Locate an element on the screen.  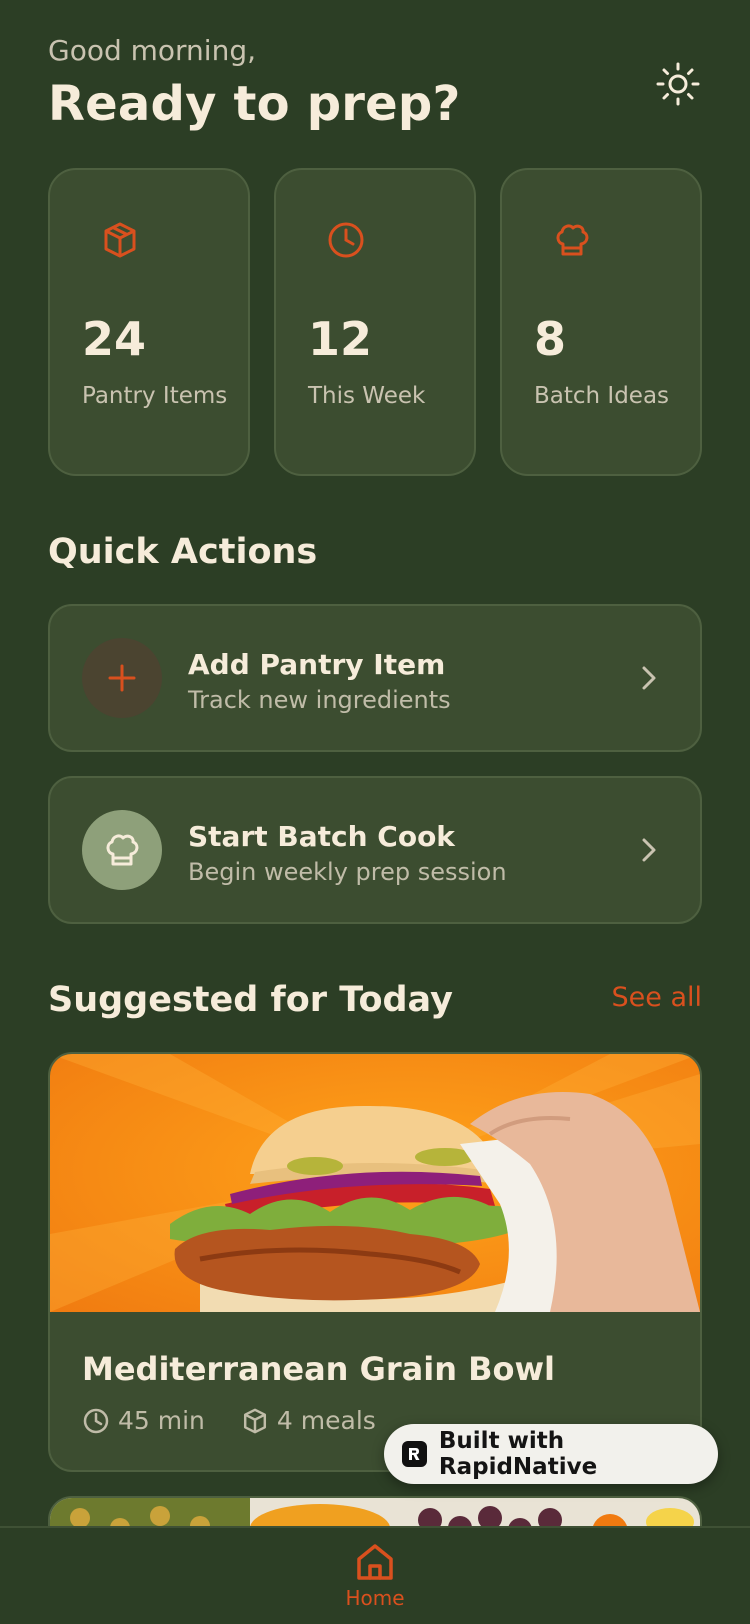
stat-label: Pantry Items is located at coordinates (155, 396).